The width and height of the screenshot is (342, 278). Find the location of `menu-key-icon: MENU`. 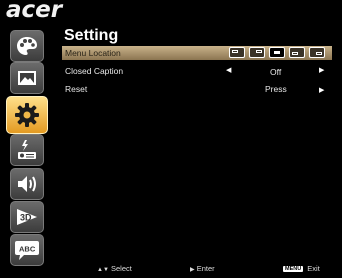

menu-key-icon: MENU is located at coordinates (293, 269).